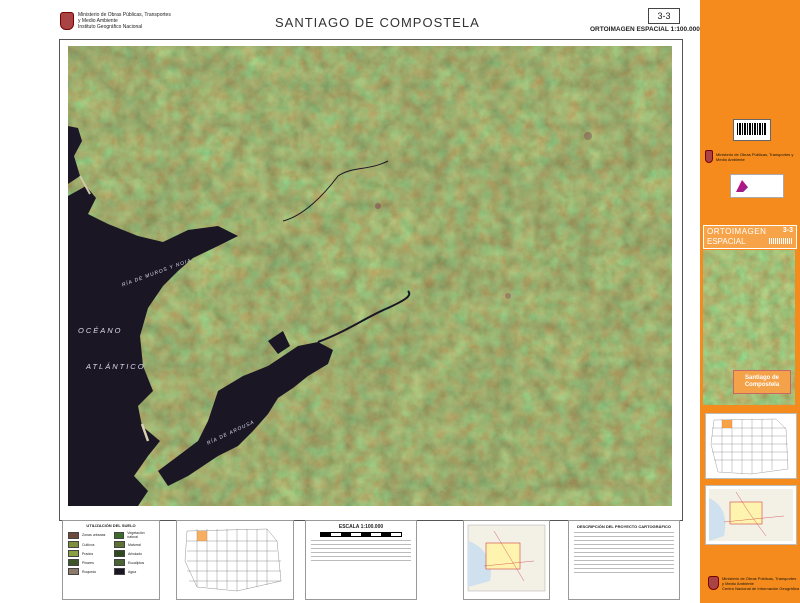  What do you see at coordinates (361, 534) in the screenshot?
I see `scale-bar` at bounding box center [361, 534].